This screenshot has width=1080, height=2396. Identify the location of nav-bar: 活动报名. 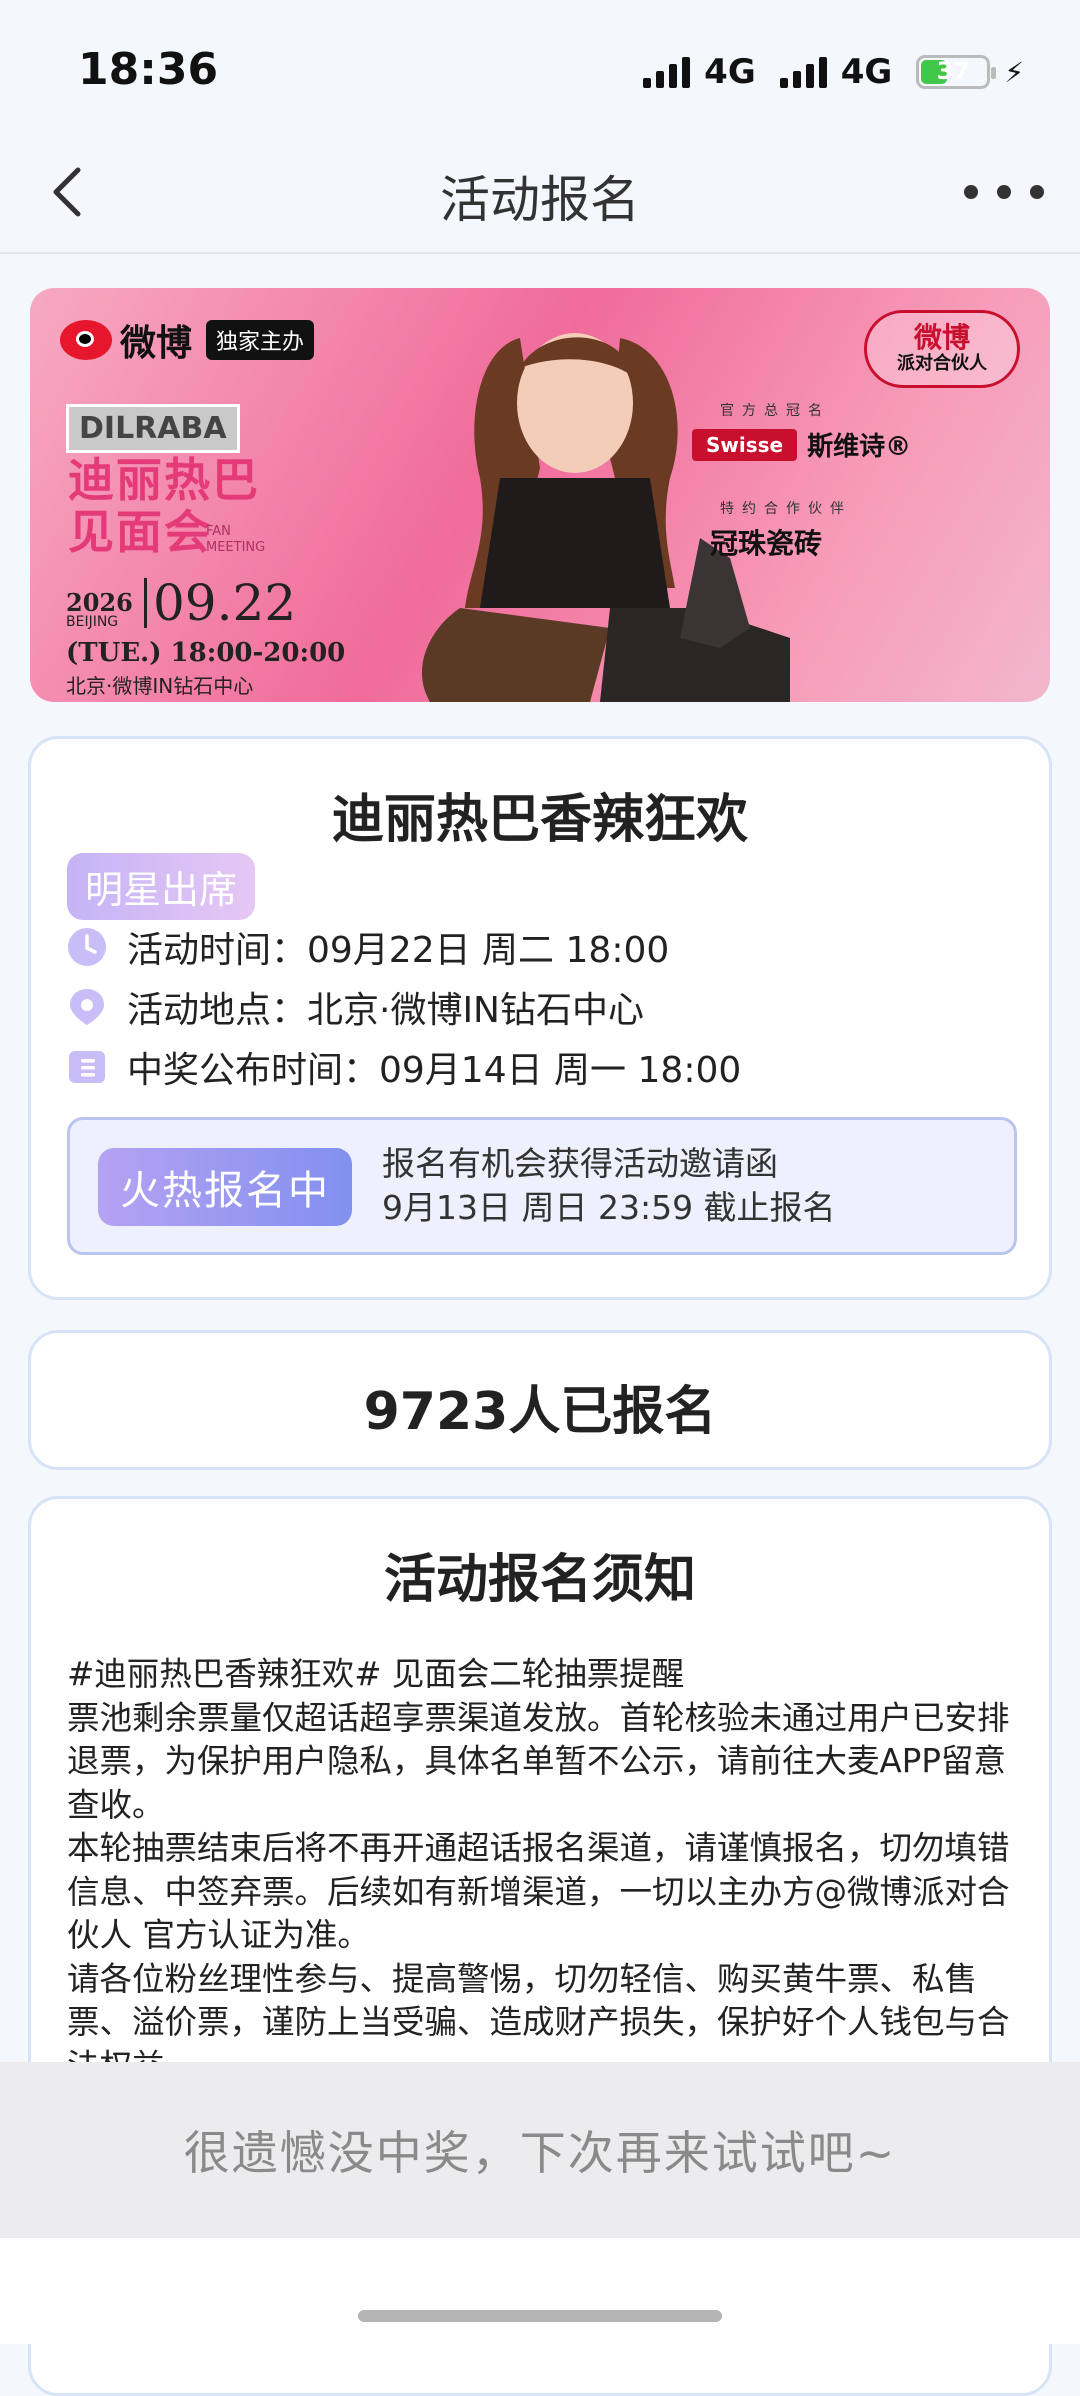
(540, 197).